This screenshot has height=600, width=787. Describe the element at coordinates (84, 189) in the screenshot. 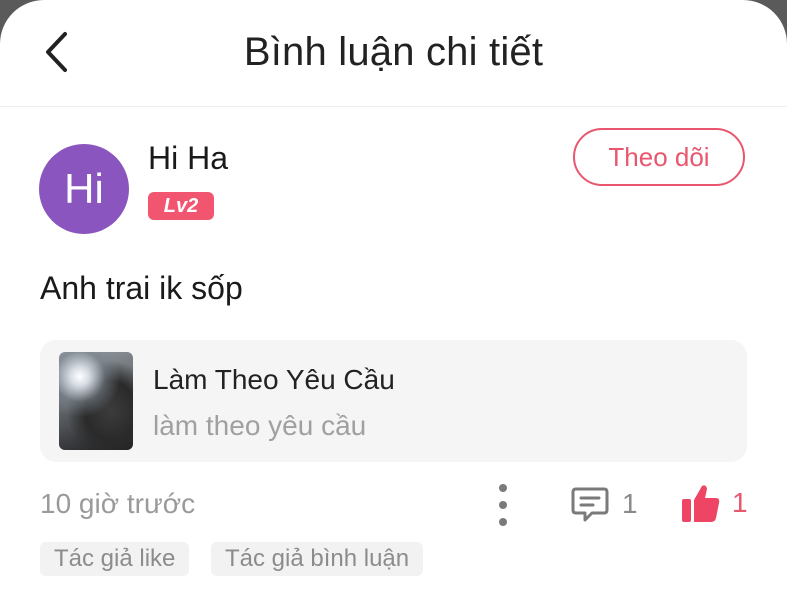

I see `avatar: Hi` at that location.